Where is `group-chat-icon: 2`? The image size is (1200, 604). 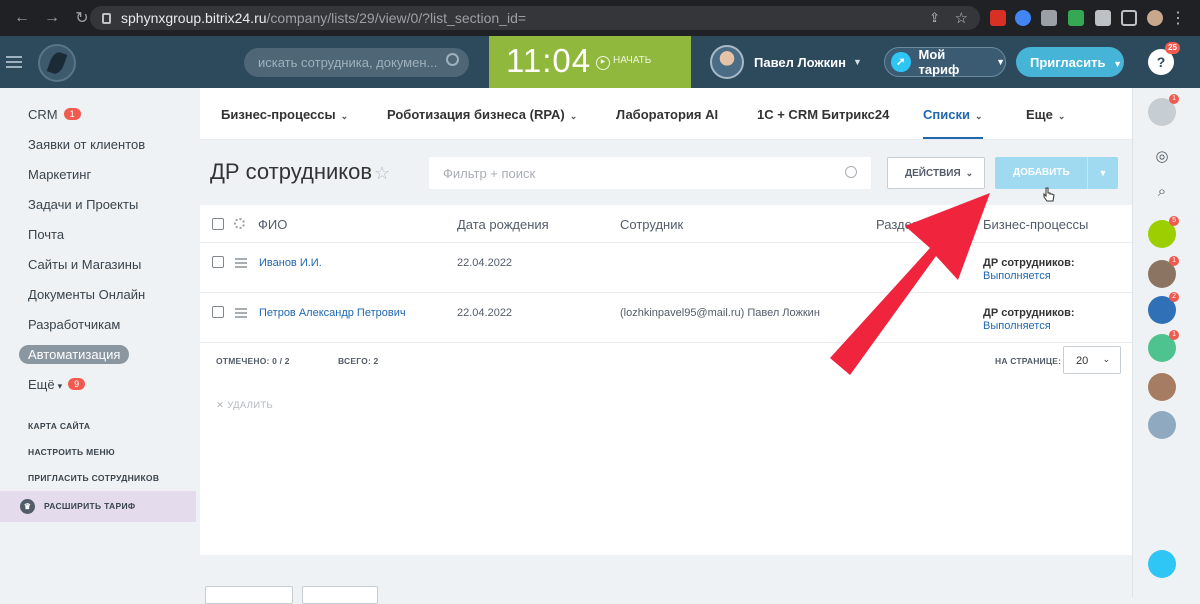 group-chat-icon: 2 is located at coordinates (1163, 308).